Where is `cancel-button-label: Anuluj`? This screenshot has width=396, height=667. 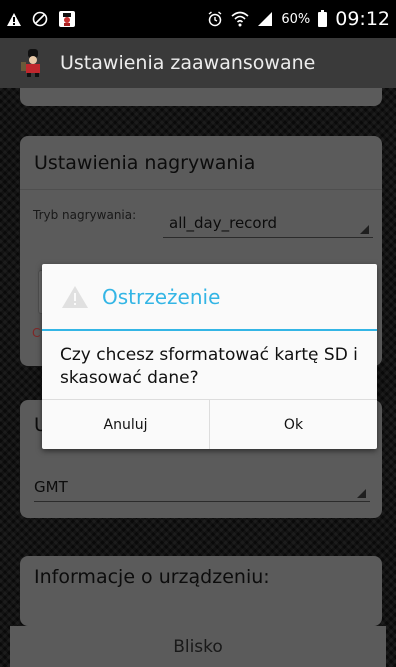
cancel-button-label: Anuluj is located at coordinates (125, 424).